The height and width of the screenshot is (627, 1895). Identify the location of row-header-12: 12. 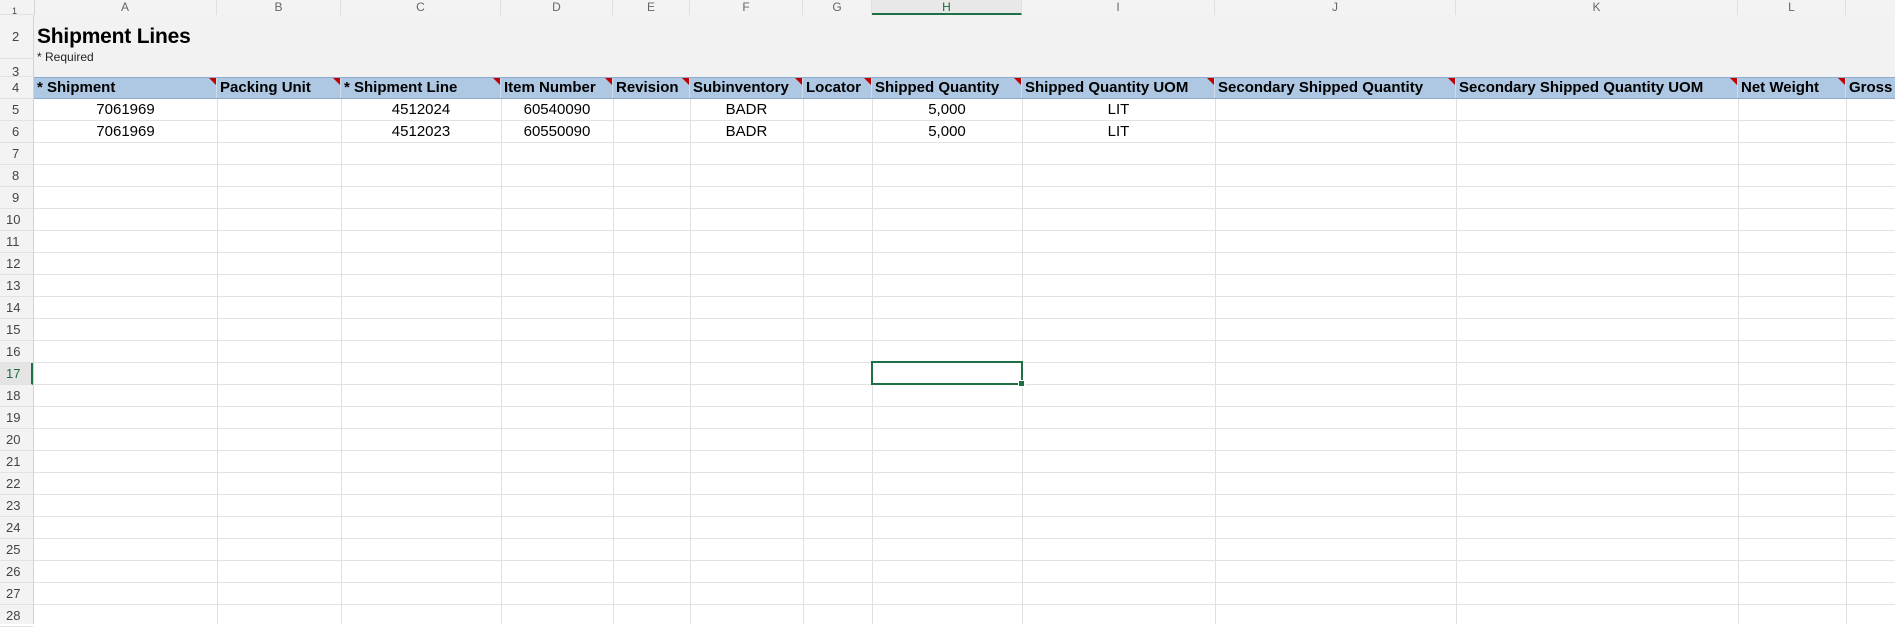
(16, 264).